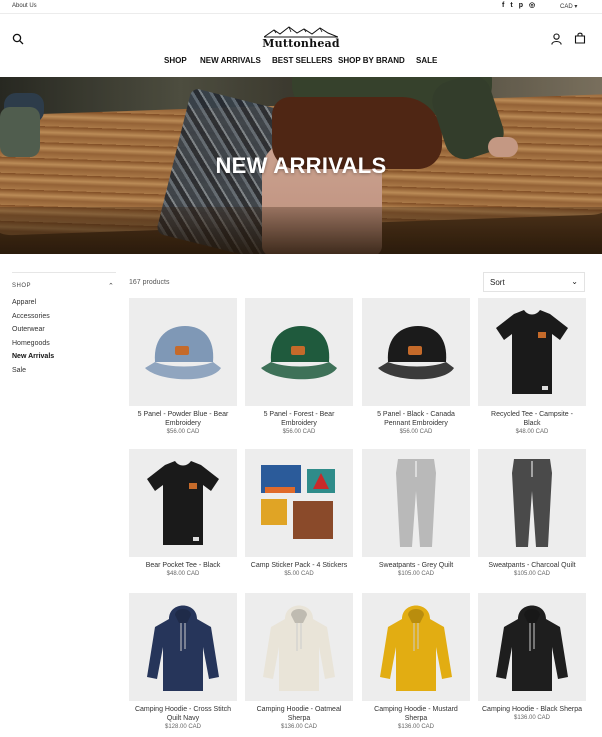 This screenshot has height=737, width=602. What do you see at coordinates (301, 43) in the screenshot?
I see `logo-wordmark: Muttonhead` at bounding box center [301, 43].